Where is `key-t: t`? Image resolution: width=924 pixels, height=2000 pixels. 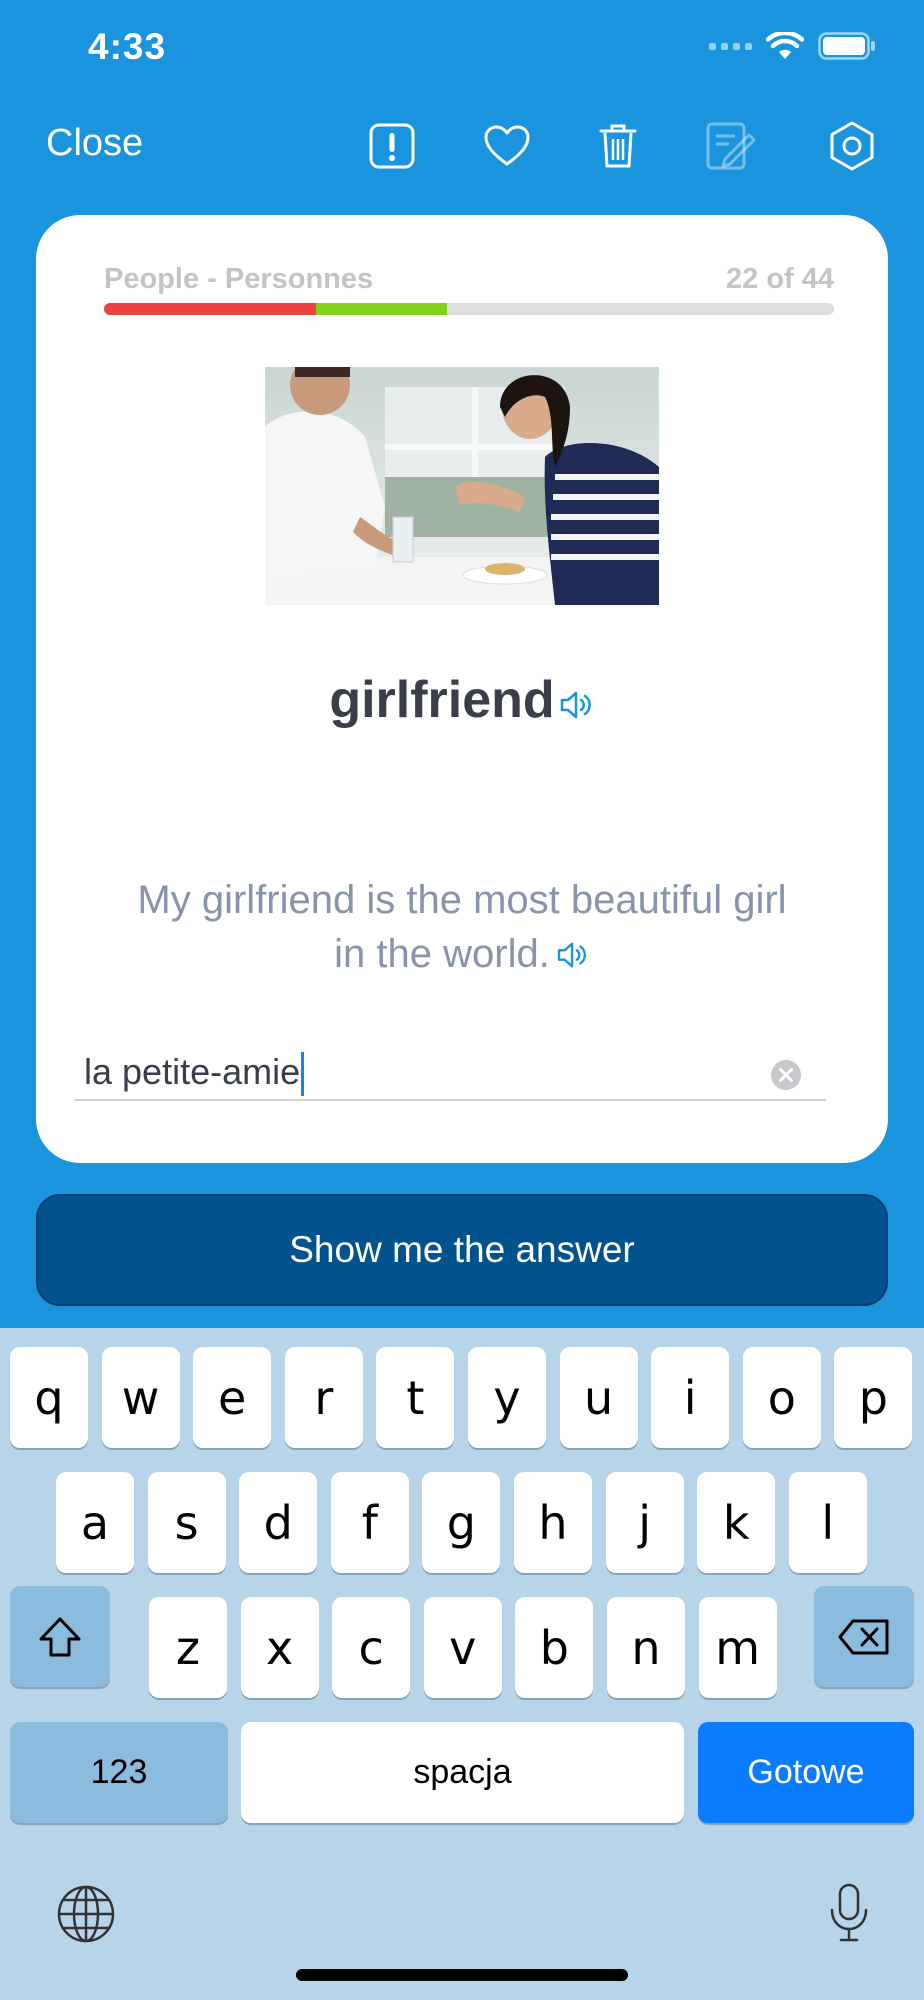 key-t: t is located at coordinates (415, 1397).